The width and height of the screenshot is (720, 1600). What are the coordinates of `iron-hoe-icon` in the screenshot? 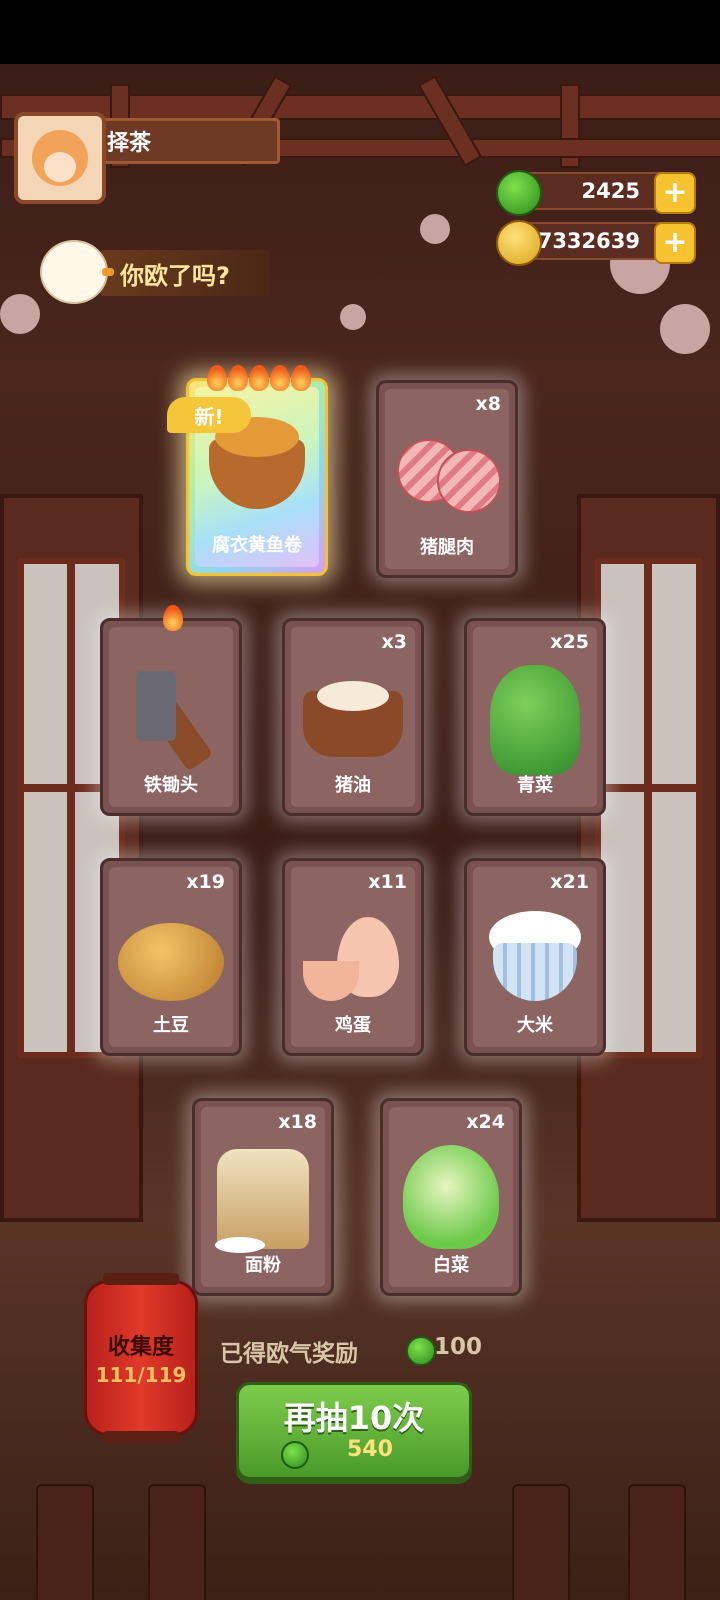 It's located at (171, 711).